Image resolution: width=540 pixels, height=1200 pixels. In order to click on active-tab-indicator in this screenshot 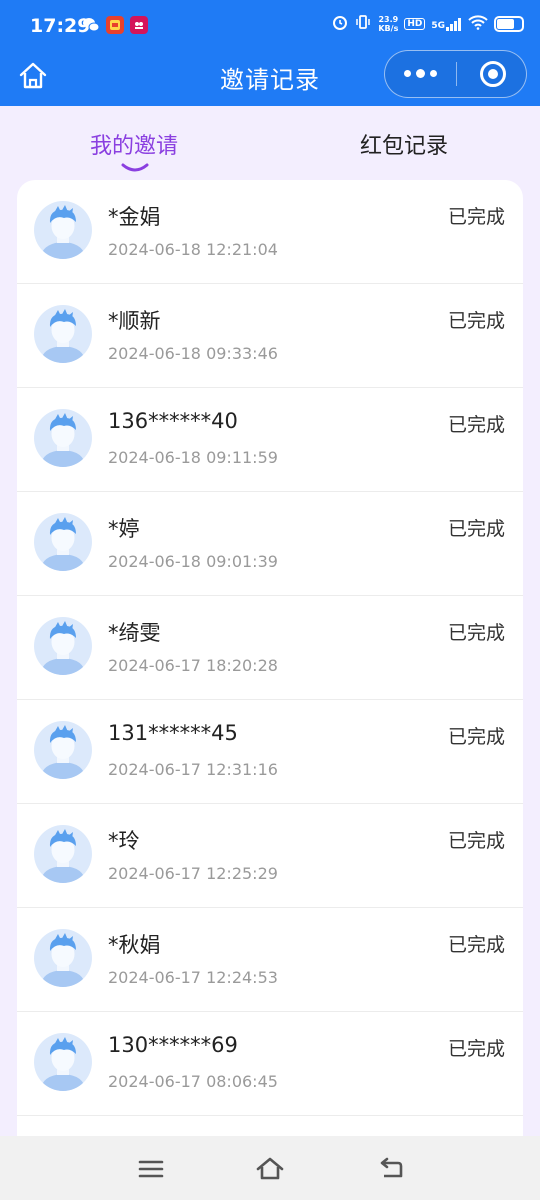, I will do `click(135, 165)`.